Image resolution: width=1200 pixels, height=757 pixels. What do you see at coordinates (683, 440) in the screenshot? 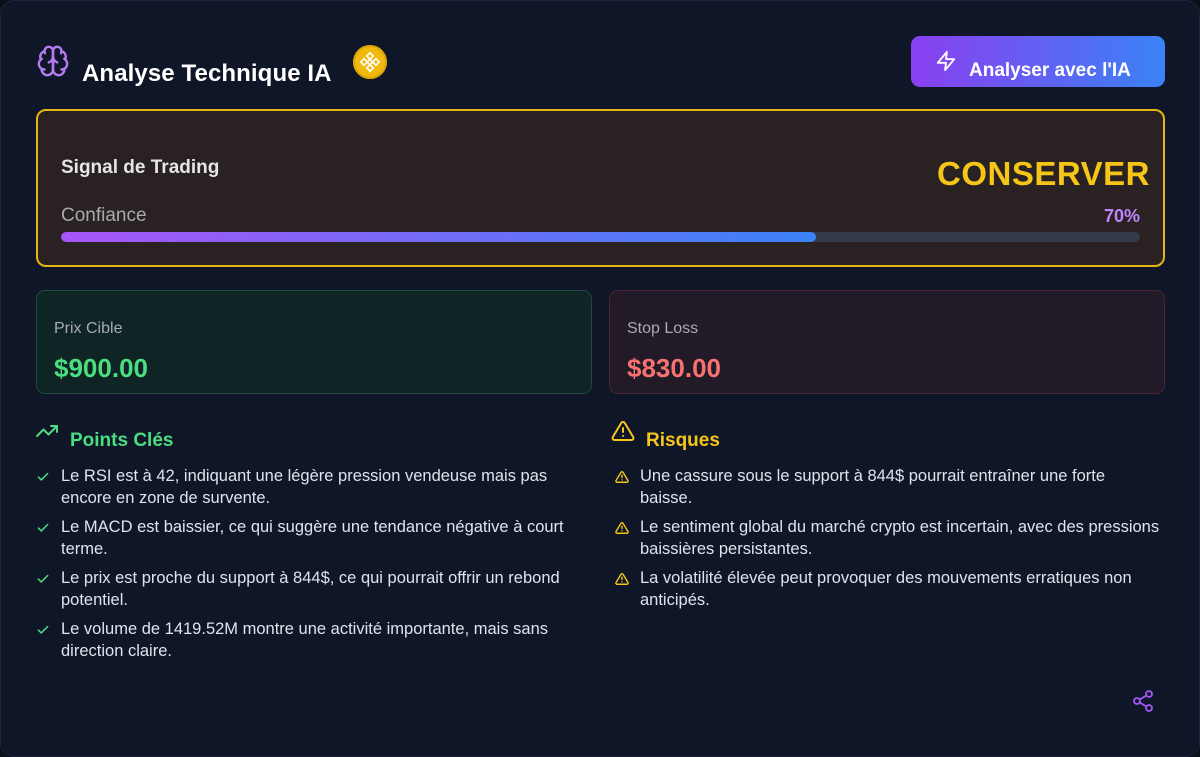
I see `risks-title: Risques` at bounding box center [683, 440].